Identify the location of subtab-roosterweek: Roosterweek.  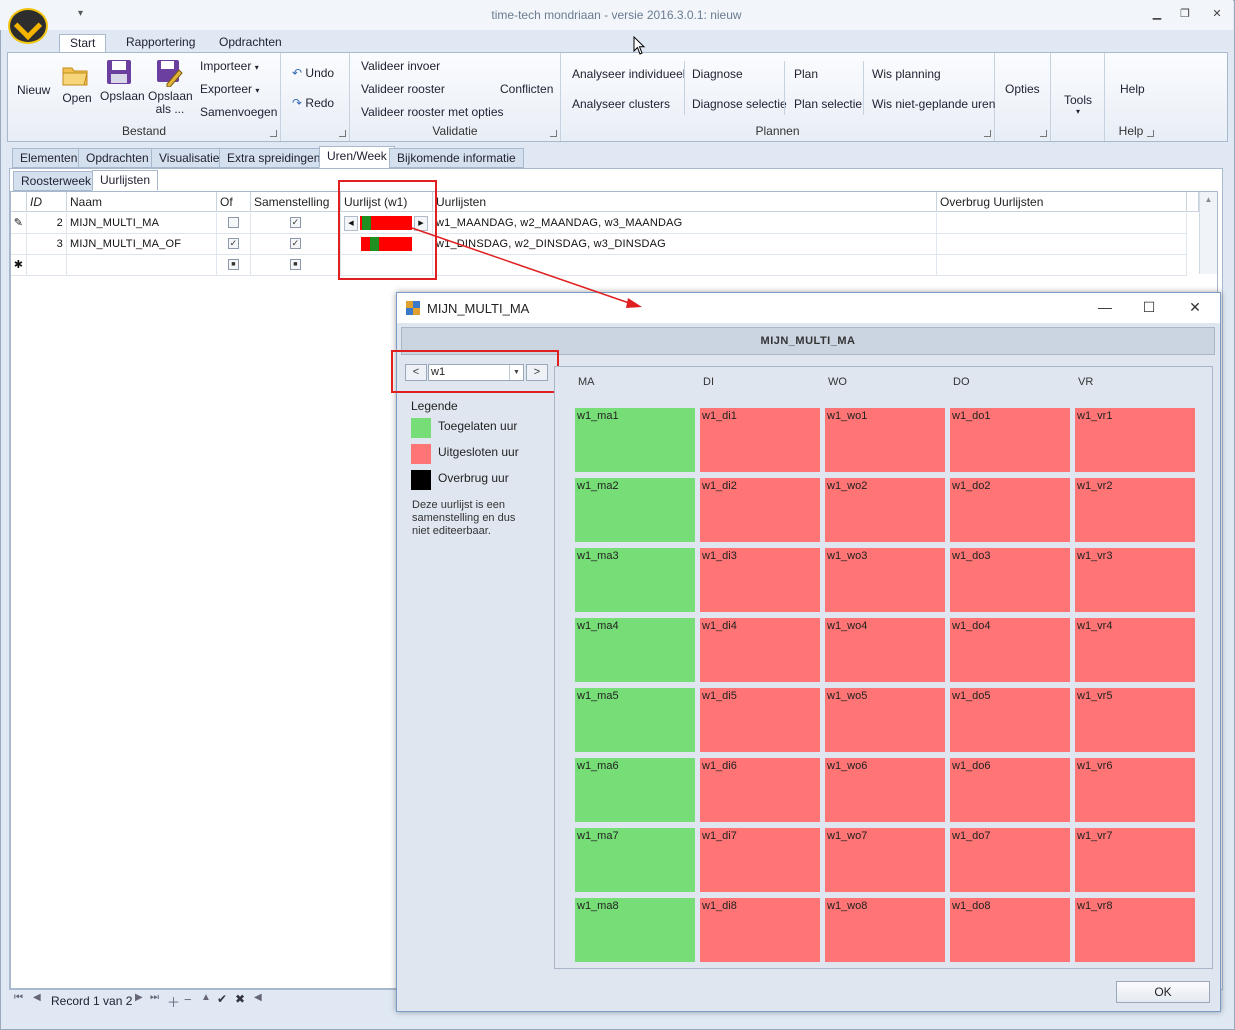
(56, 181).